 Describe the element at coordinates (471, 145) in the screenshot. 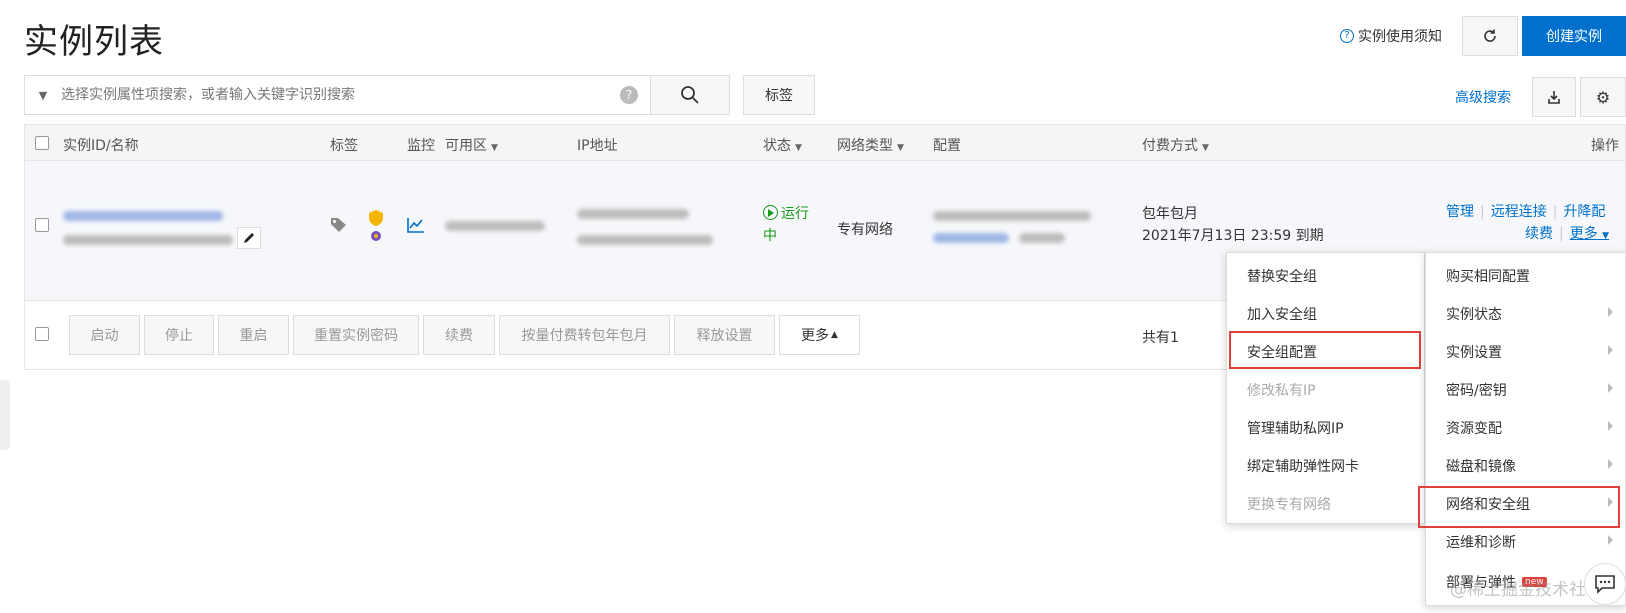

I see `col-zone: 可用区 ▼` at that location.